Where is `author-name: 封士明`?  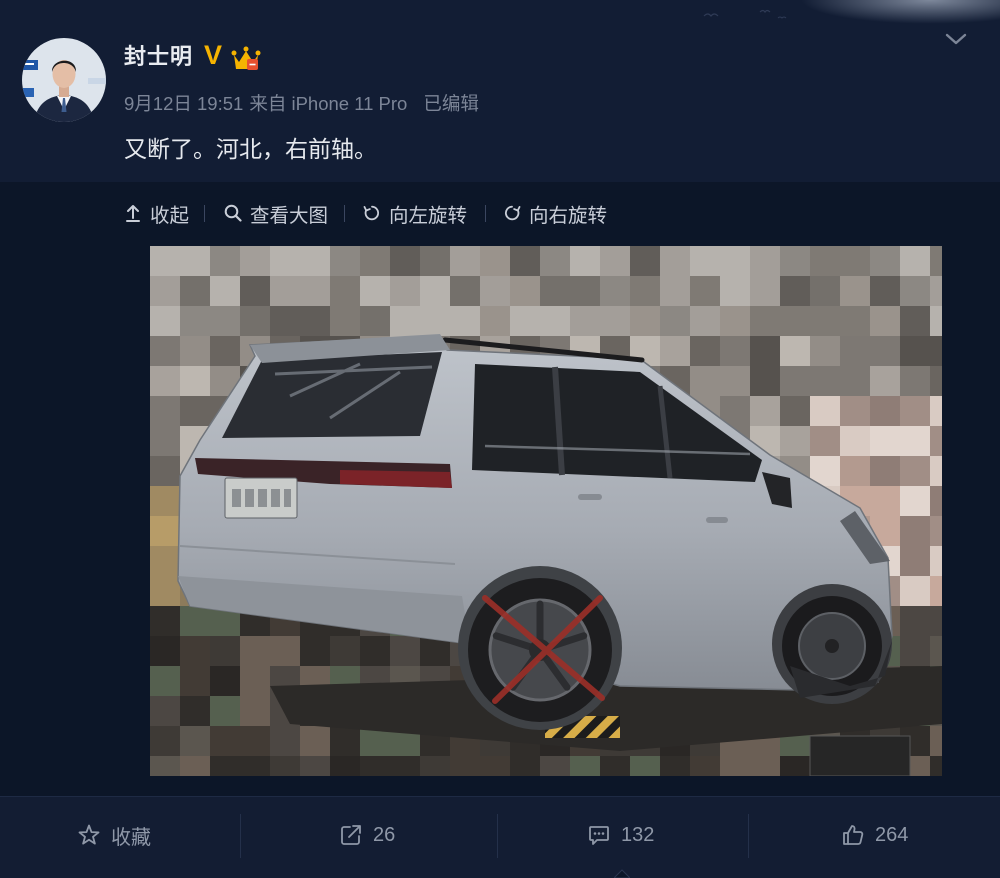 author-name: 封士明 is located at coordinates (158, 57).